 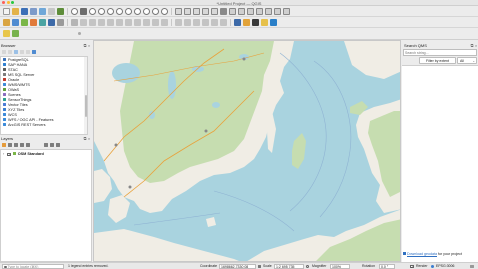 I want to click on open-project-icon, so click(x=15, y=11).